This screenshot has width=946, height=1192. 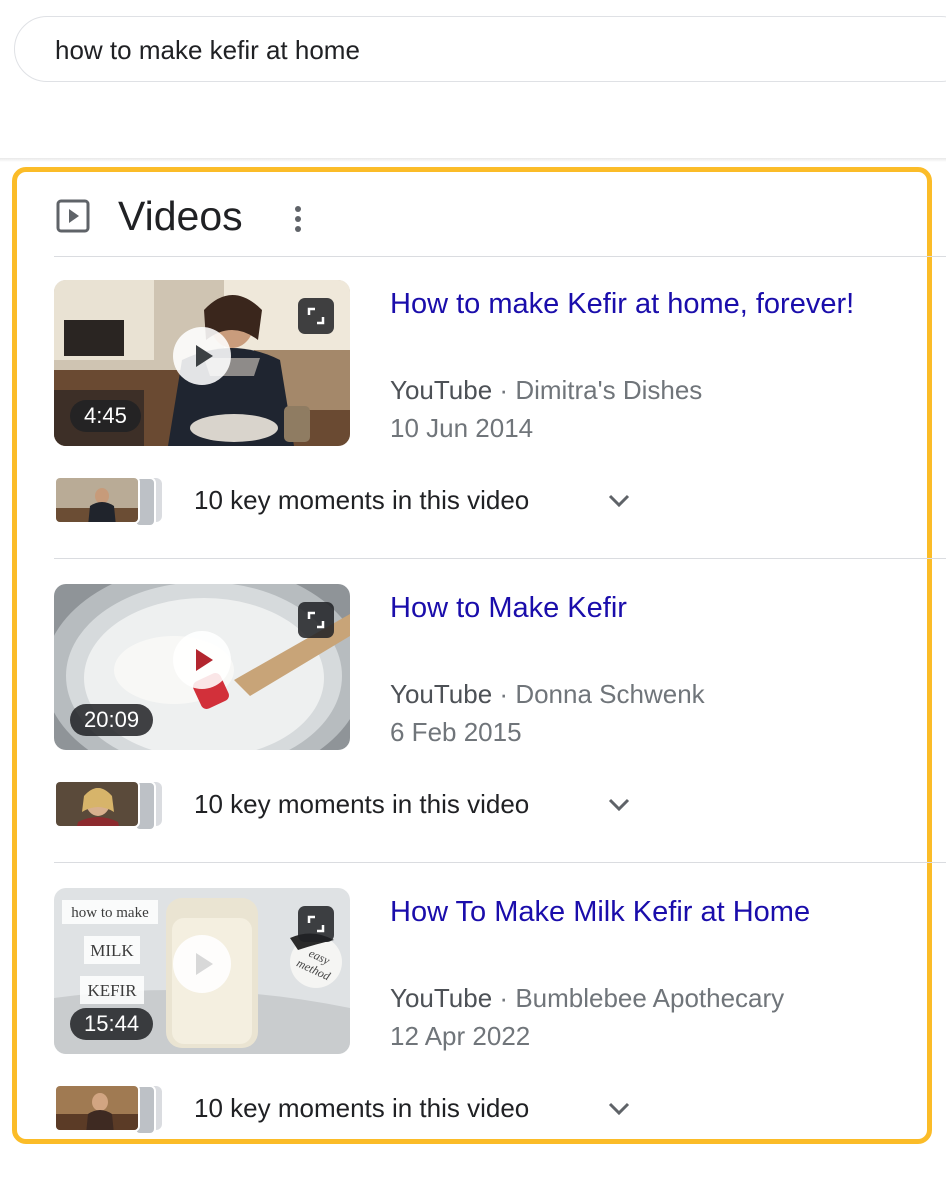 What do you see at coordinates (650, 998) in the screenshot?
I see `video-channel: Bumblebee Apothecary` at bounding box center [650, 998].